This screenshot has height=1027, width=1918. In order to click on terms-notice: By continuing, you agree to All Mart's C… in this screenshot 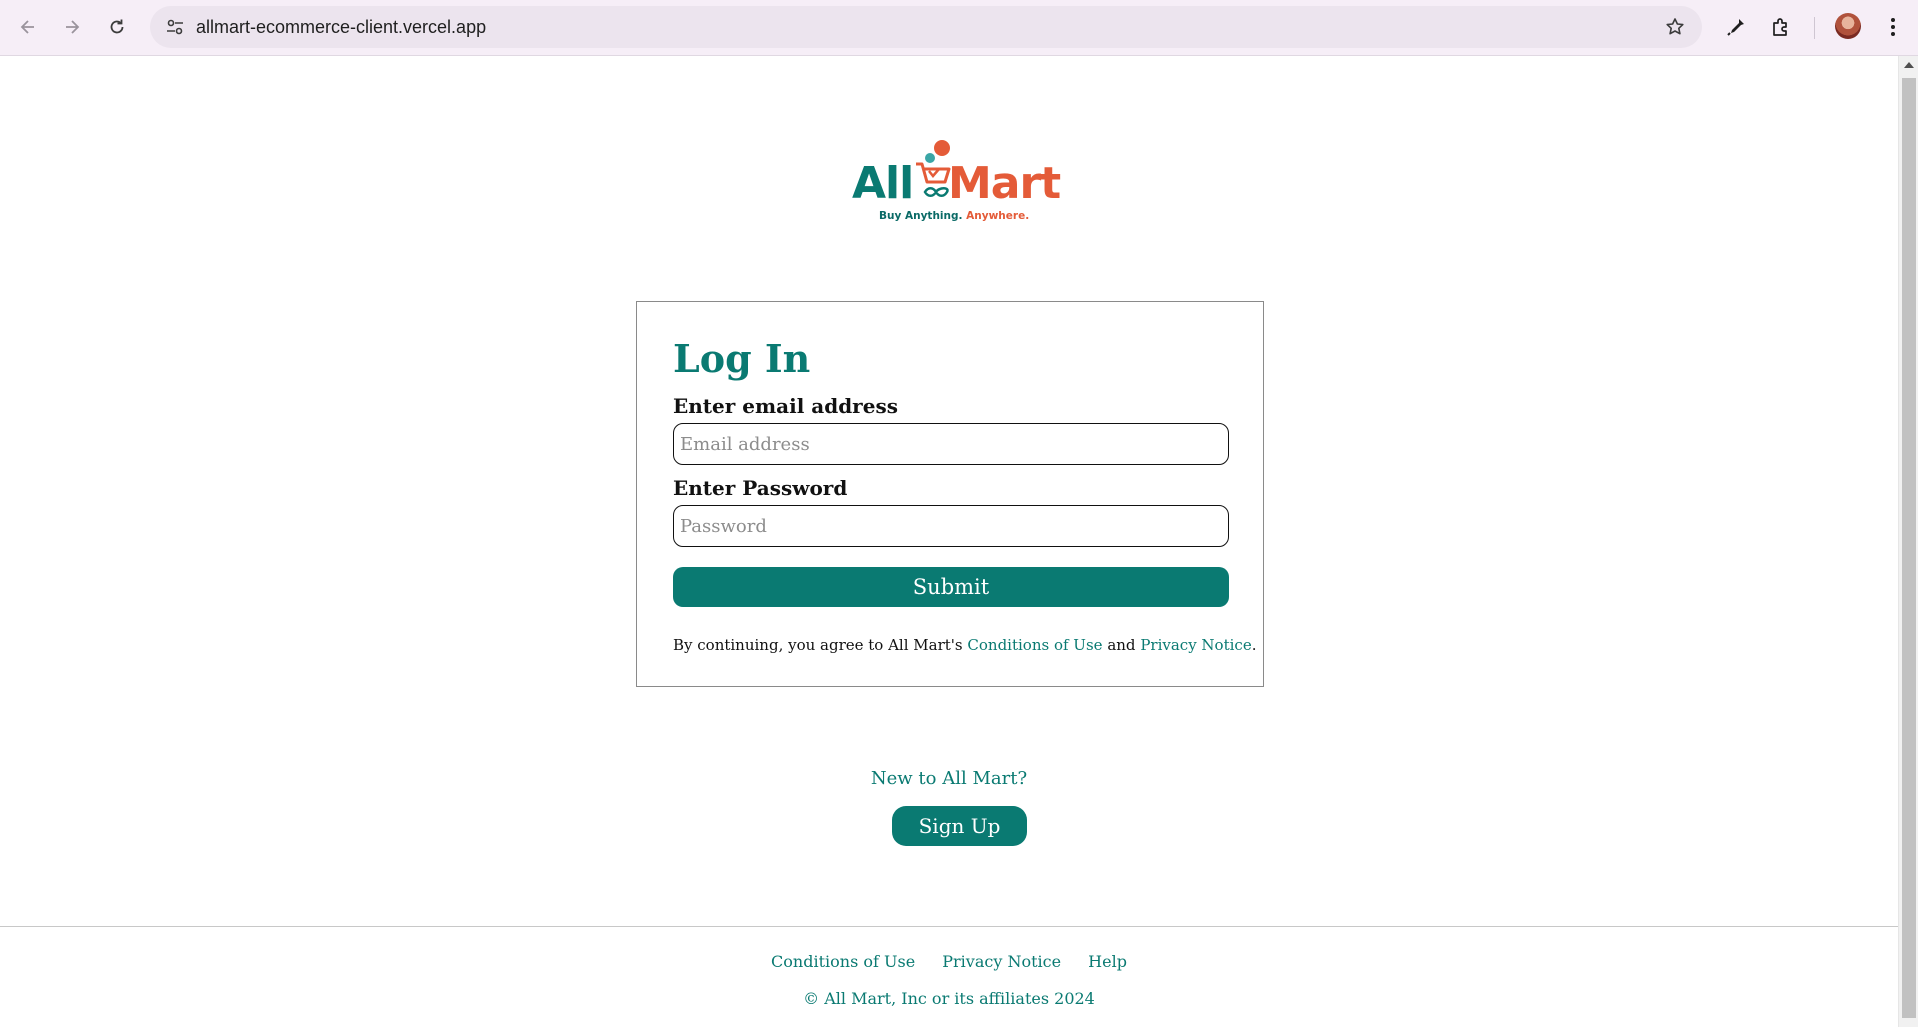, I will do `click(964, 645)`.